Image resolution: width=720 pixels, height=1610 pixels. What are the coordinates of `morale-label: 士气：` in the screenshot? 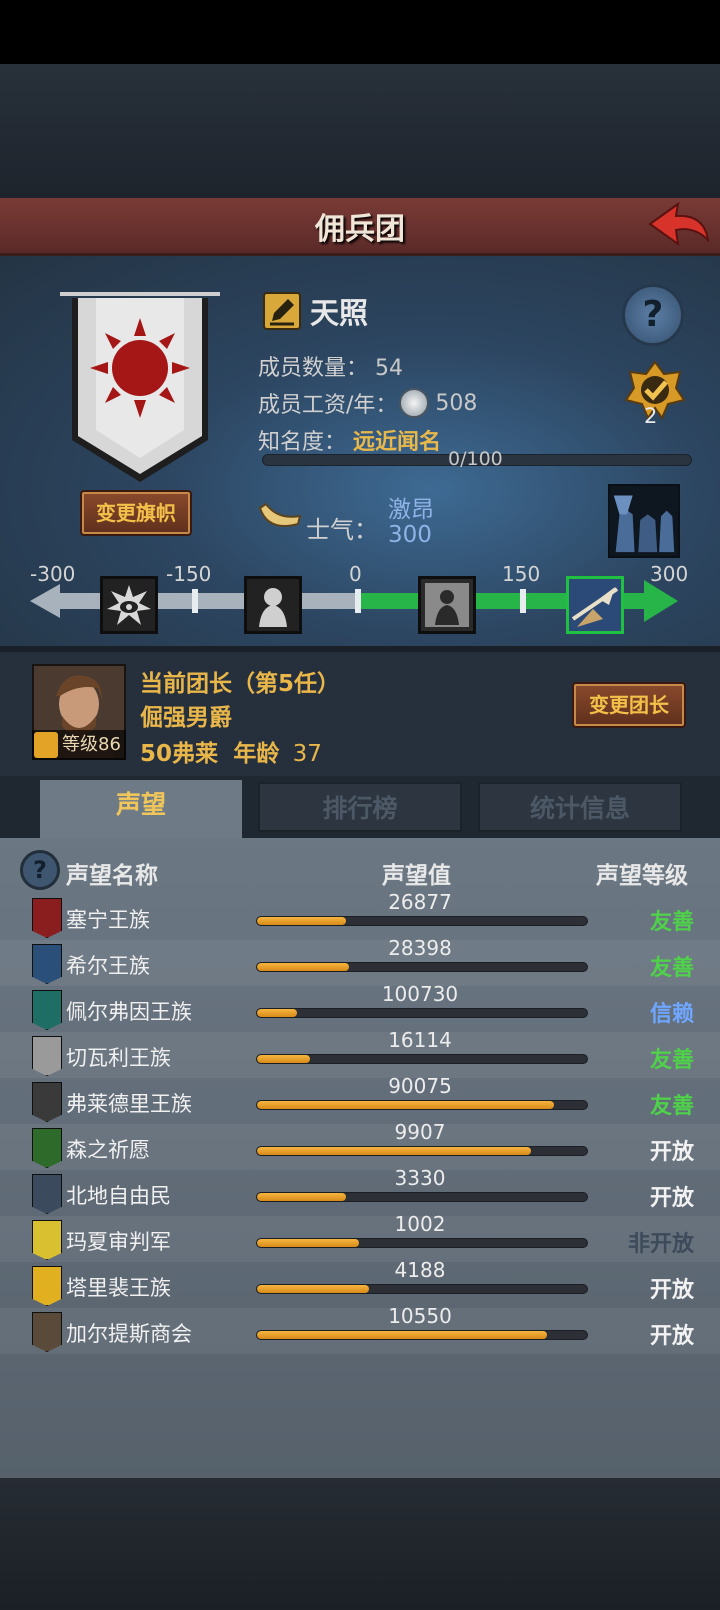 It's located at (342, 530).